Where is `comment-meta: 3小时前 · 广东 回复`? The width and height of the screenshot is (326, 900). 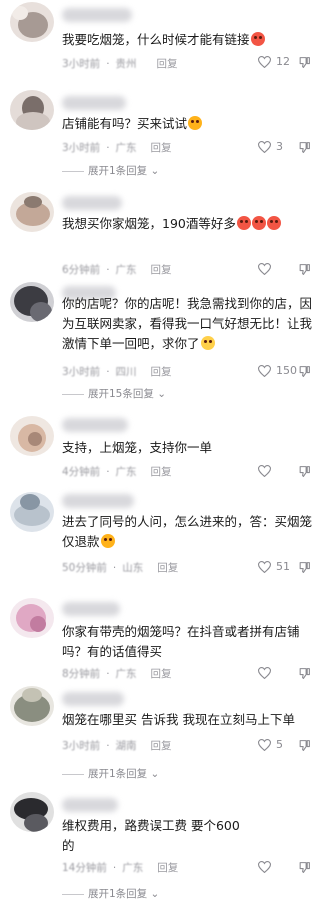 comment-meta: 3小时前 · 广东 回复 is located at coordinates (117, 148).